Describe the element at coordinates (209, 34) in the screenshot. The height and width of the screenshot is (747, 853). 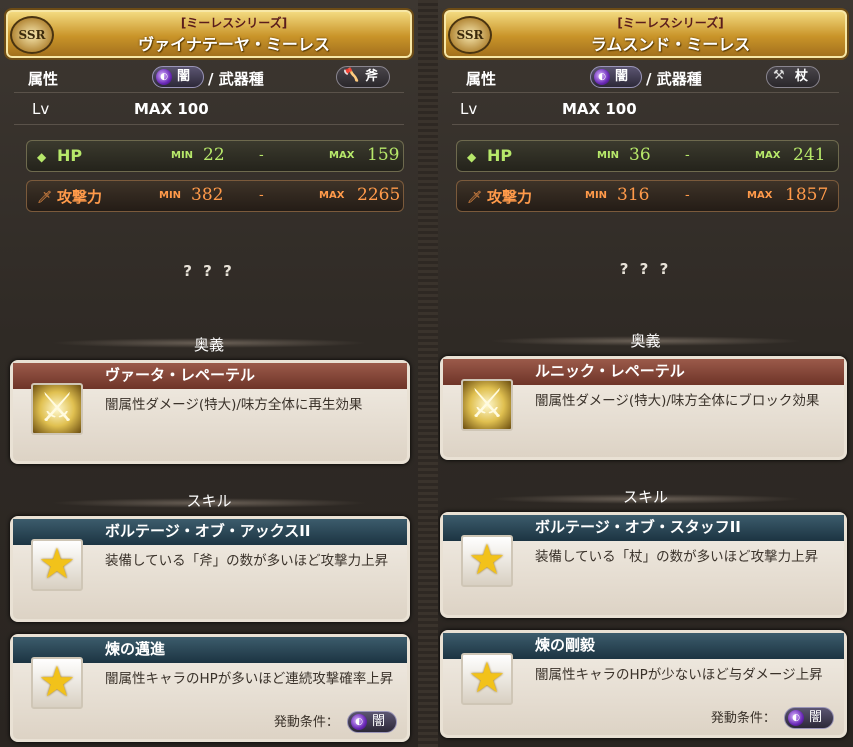
I see `weapon-header: SSR [ミーレスシリーズ] ヴァイナテーヤ・ミーレス` at that location.